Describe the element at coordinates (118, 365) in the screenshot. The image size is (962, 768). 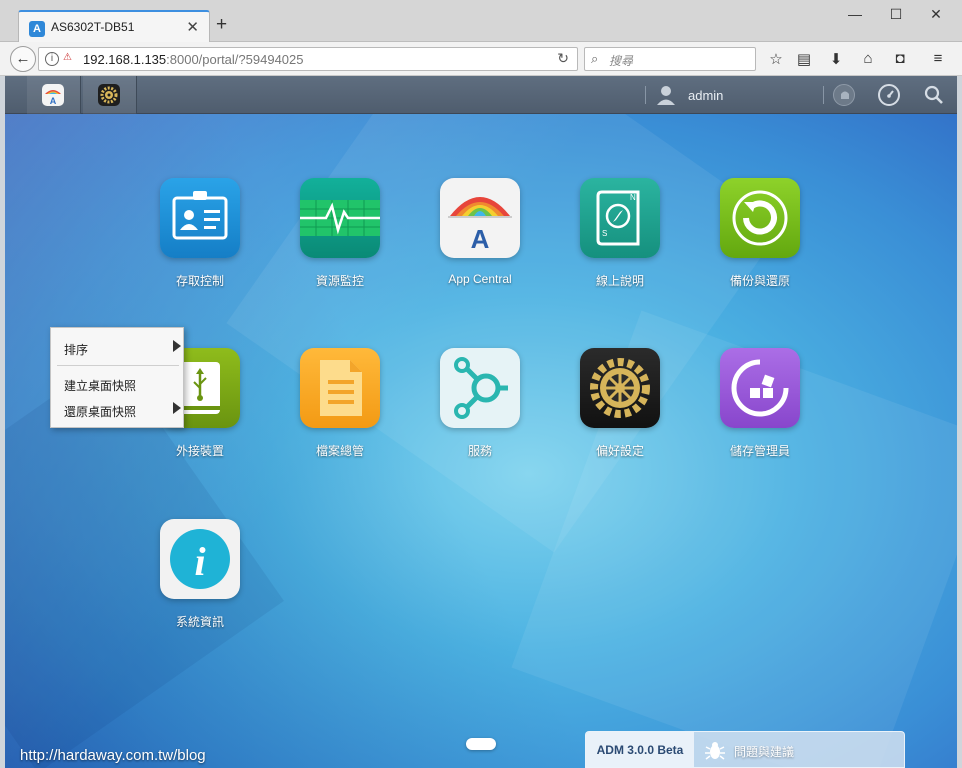
I see `menu-separator` at that location.